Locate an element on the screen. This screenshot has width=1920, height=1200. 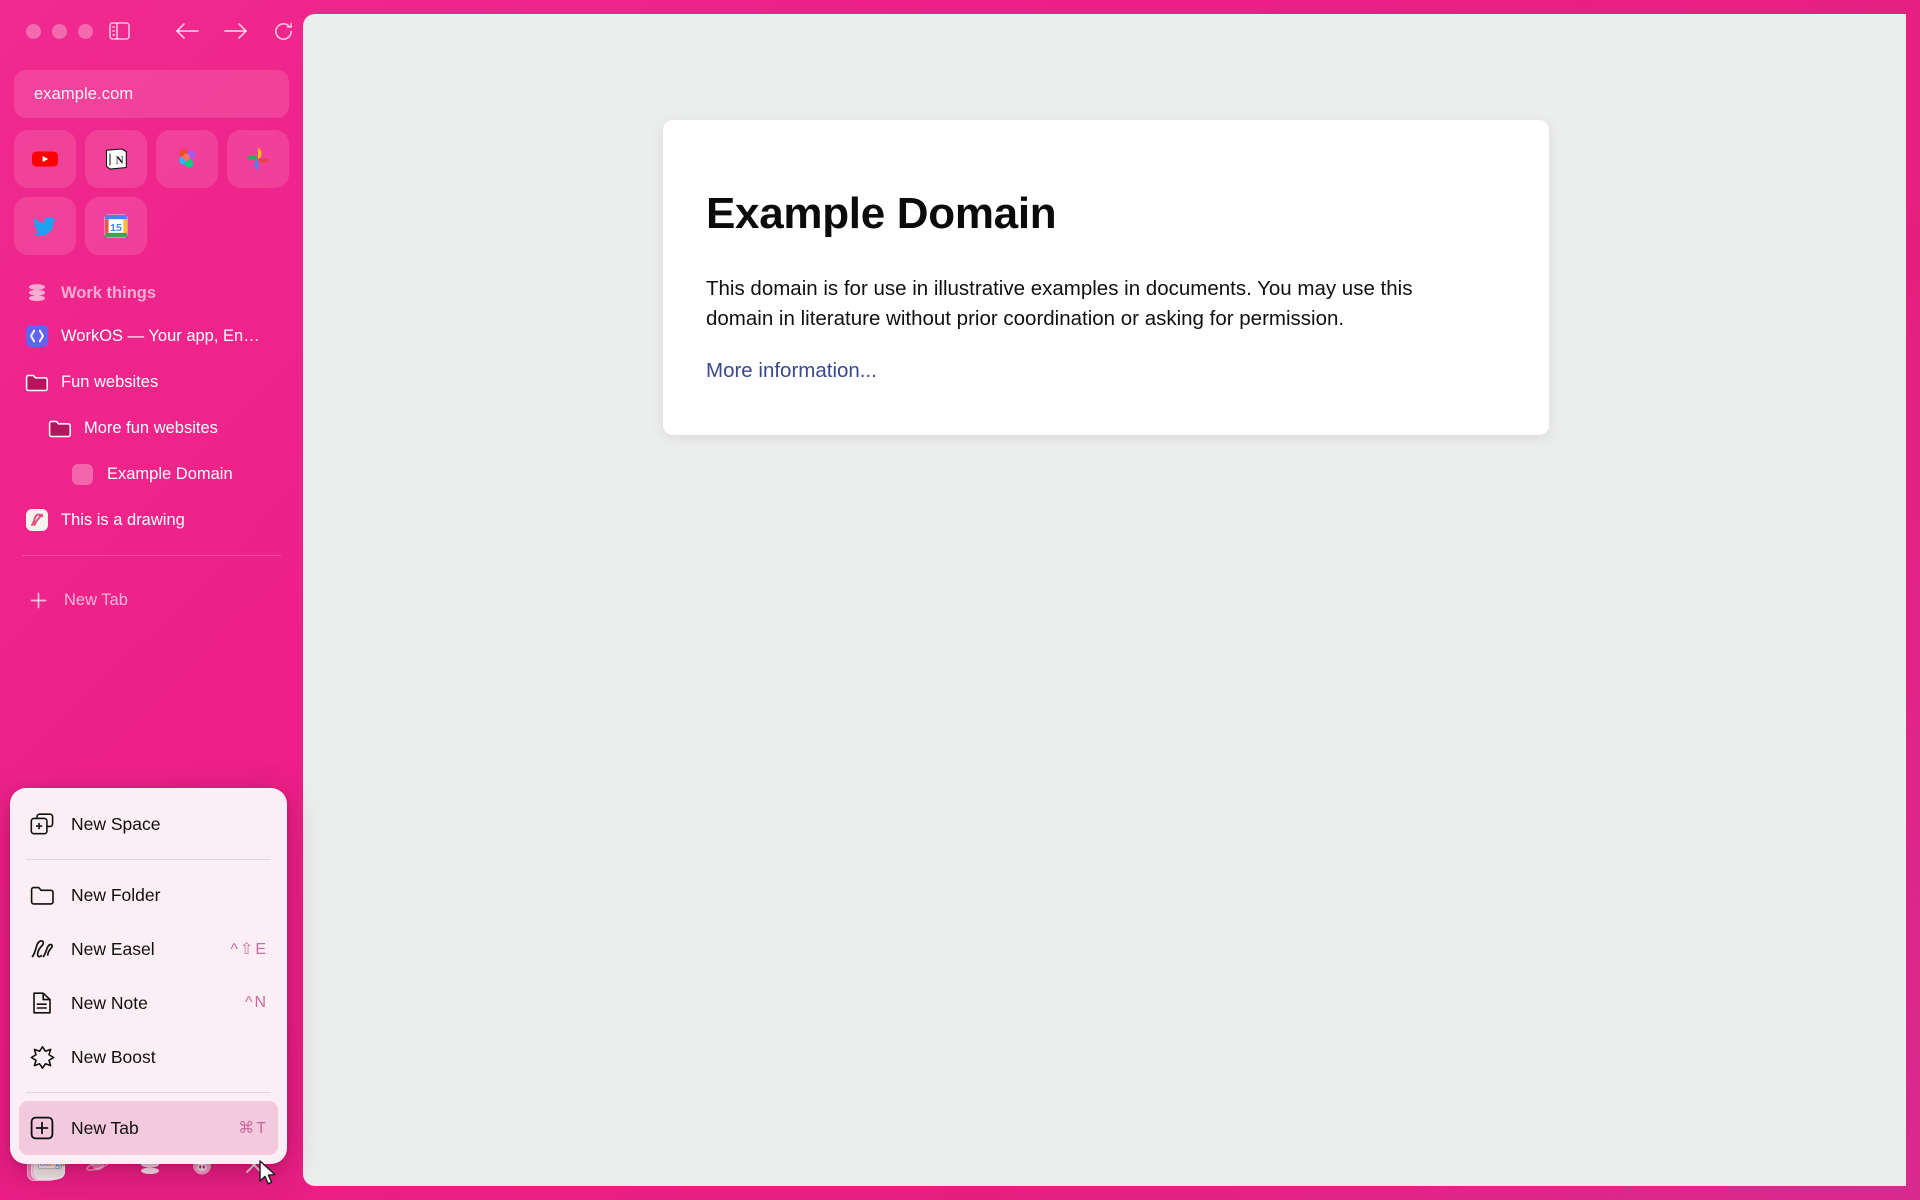
url-bar: example.com is located at coordinates (151, 94).